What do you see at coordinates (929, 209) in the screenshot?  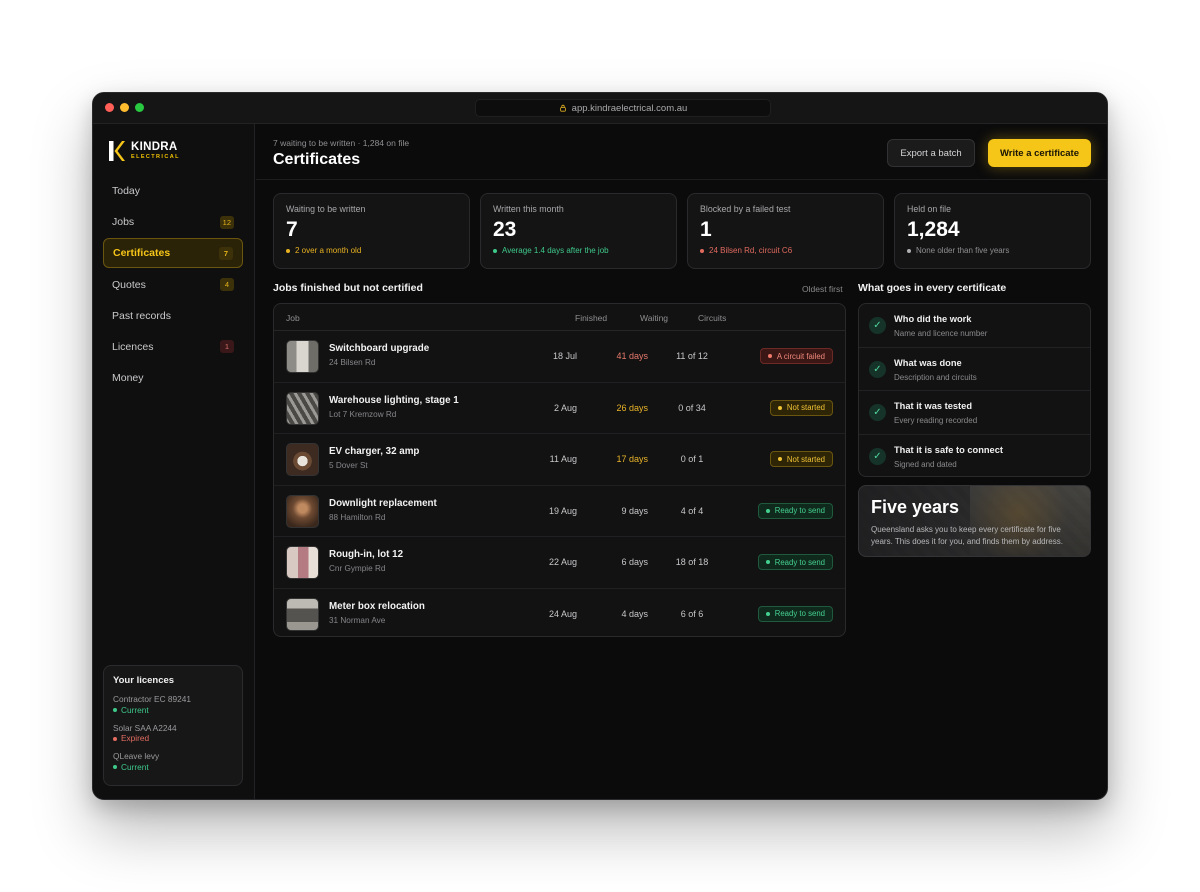 I see `stat-label: Held on file` at bounding box center [929, 209].